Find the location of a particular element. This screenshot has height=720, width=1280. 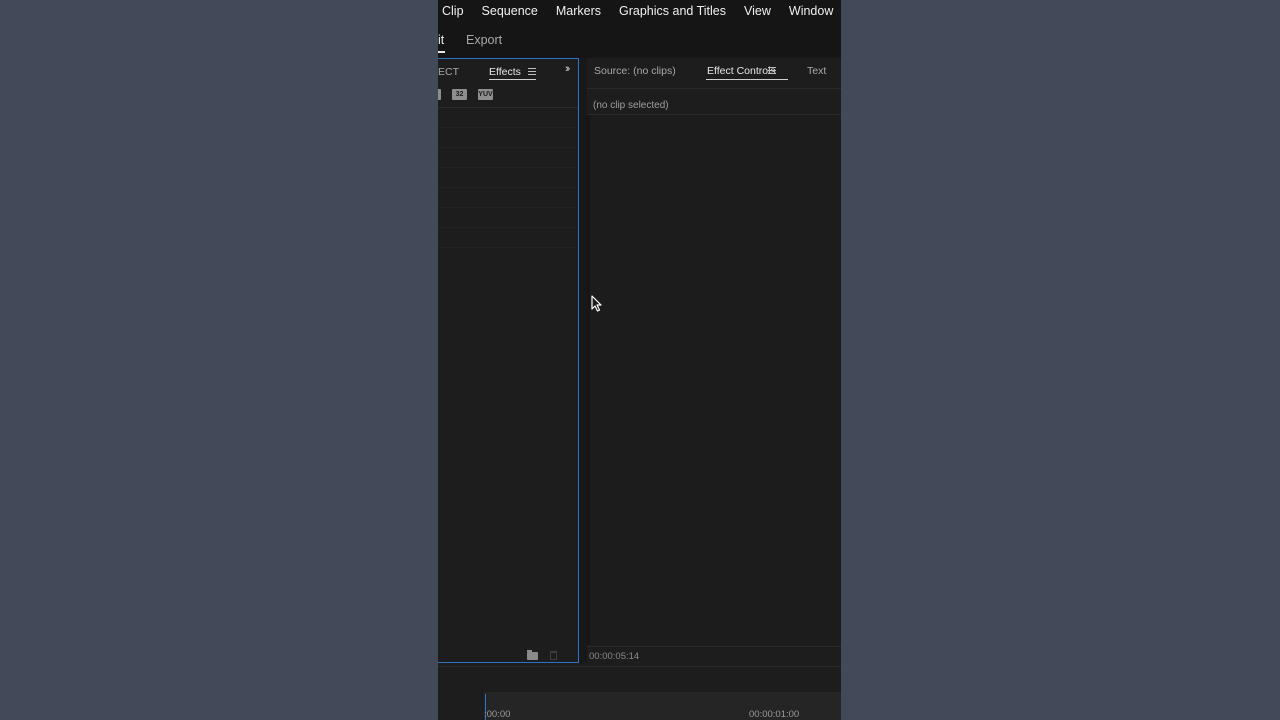

menu-view: View is located at coordinates (757, 11).